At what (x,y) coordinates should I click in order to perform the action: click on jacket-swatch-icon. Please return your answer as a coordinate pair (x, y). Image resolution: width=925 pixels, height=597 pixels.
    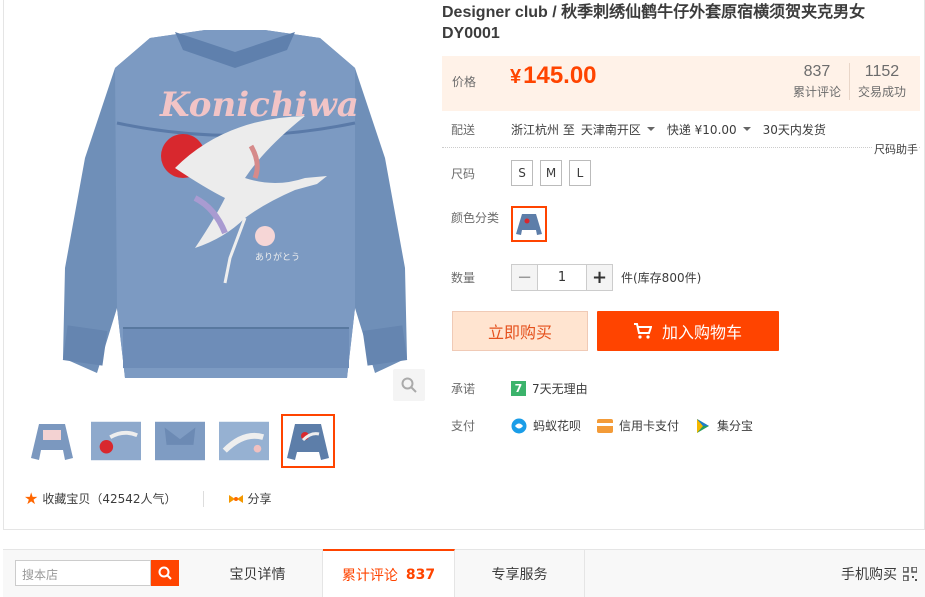
    Looking at the image, I should click on (529, 224).